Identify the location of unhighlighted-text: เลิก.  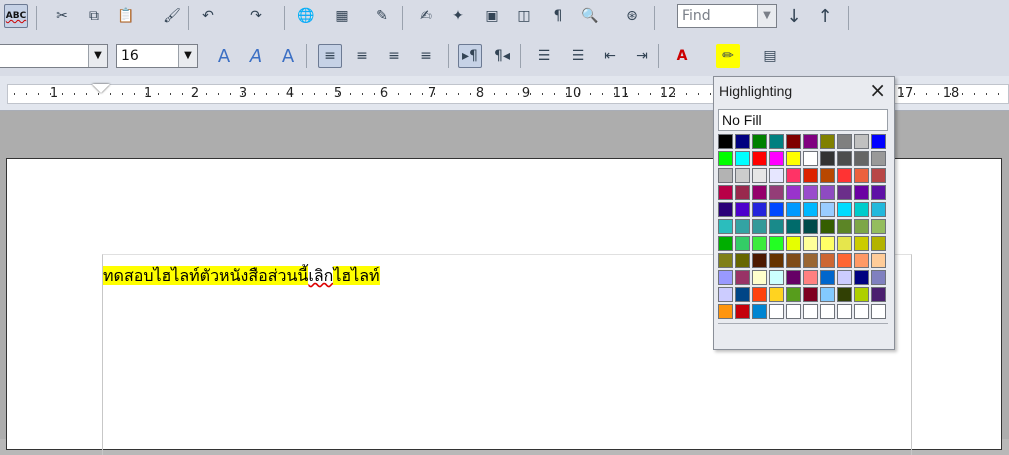
(320, 275).